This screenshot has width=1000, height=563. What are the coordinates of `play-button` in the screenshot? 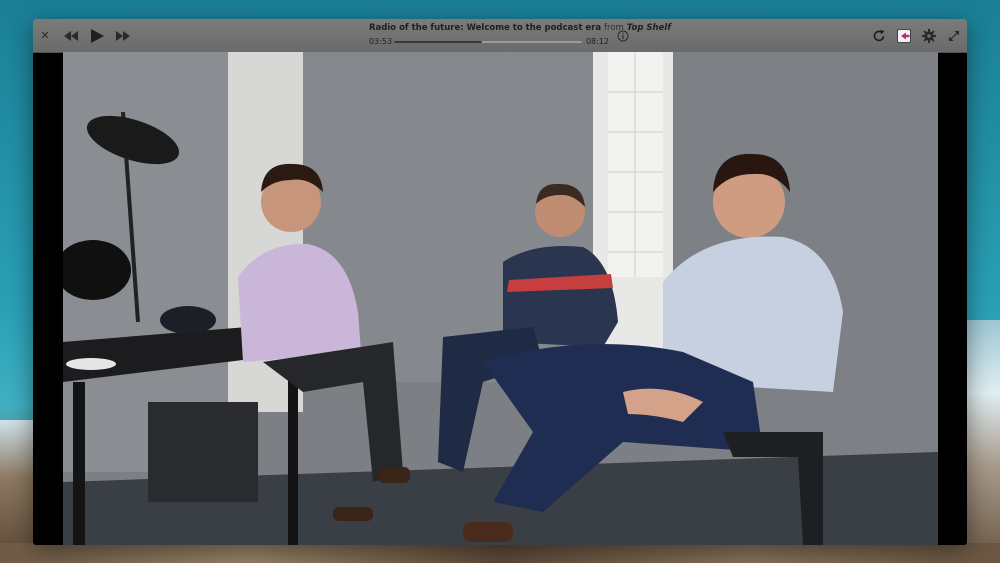 It's located at (97, 35).